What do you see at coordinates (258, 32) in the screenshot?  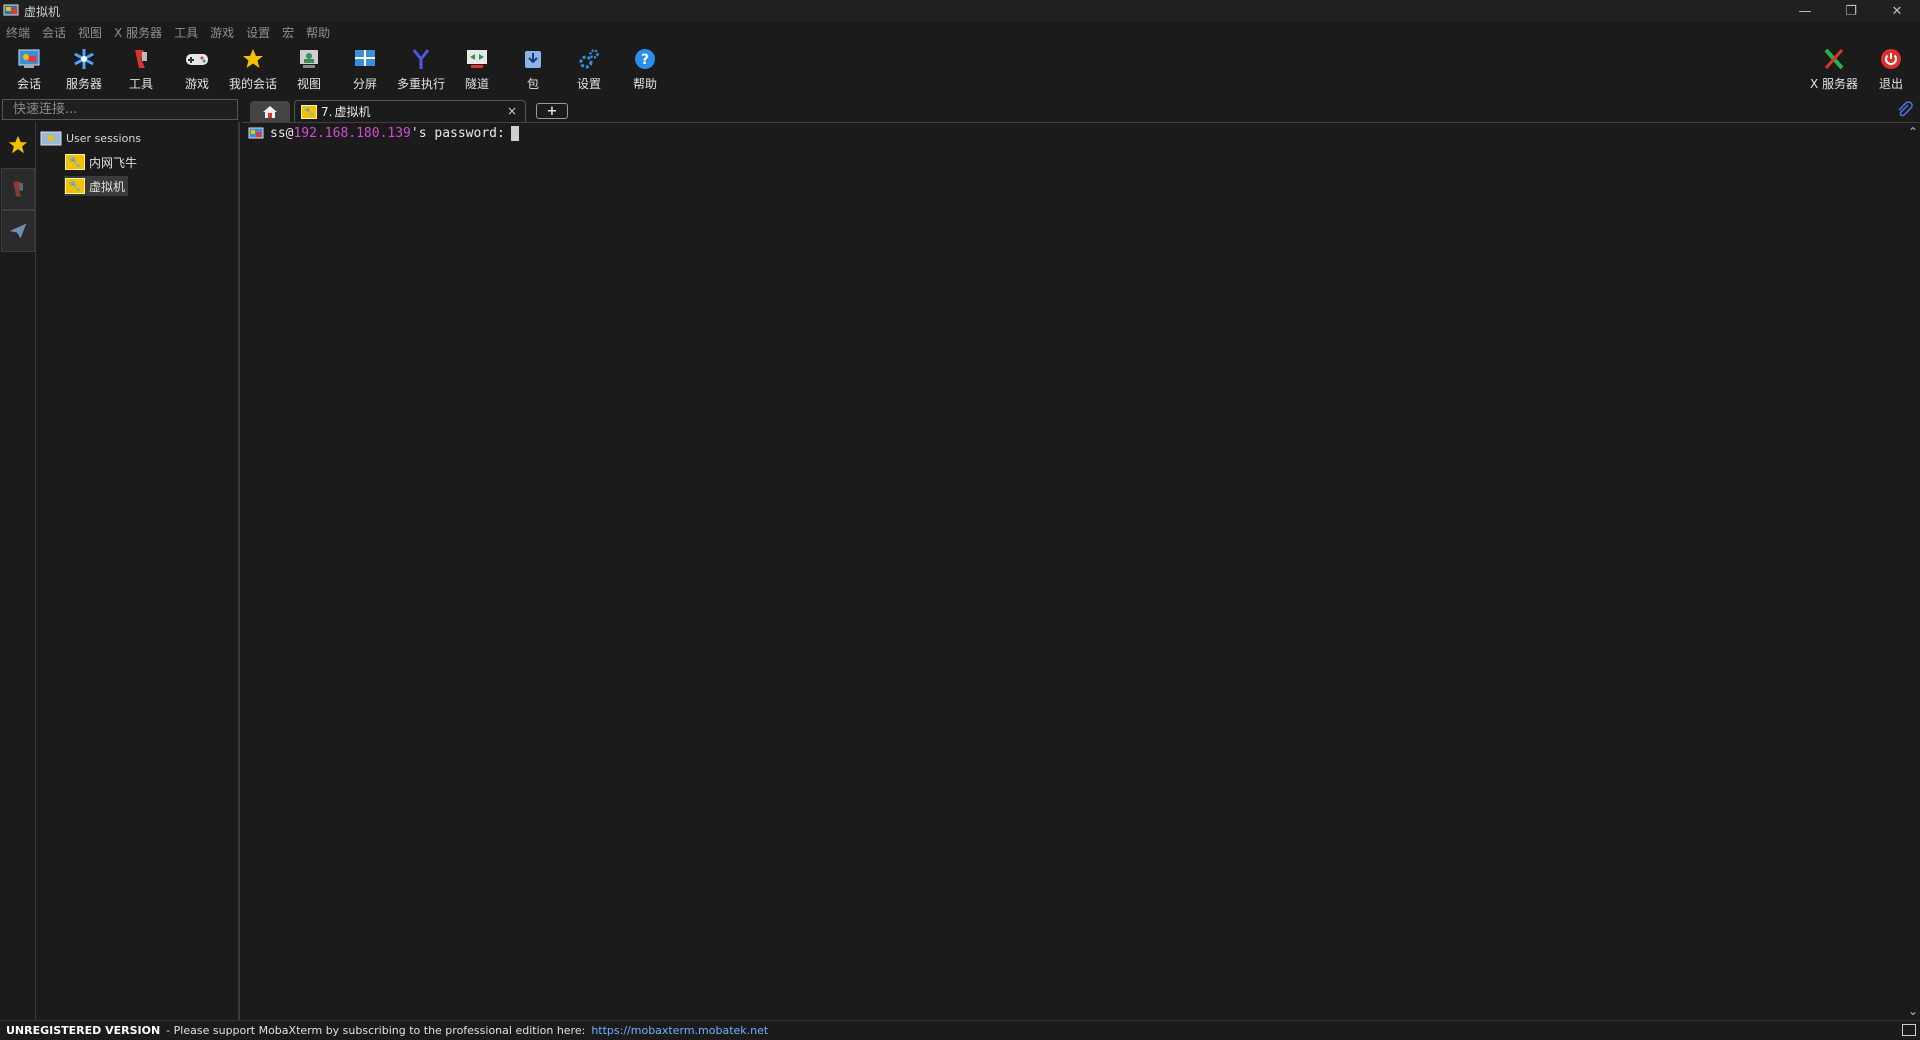 I see `menu-settings: 设置` at bounding box center [258, 32].